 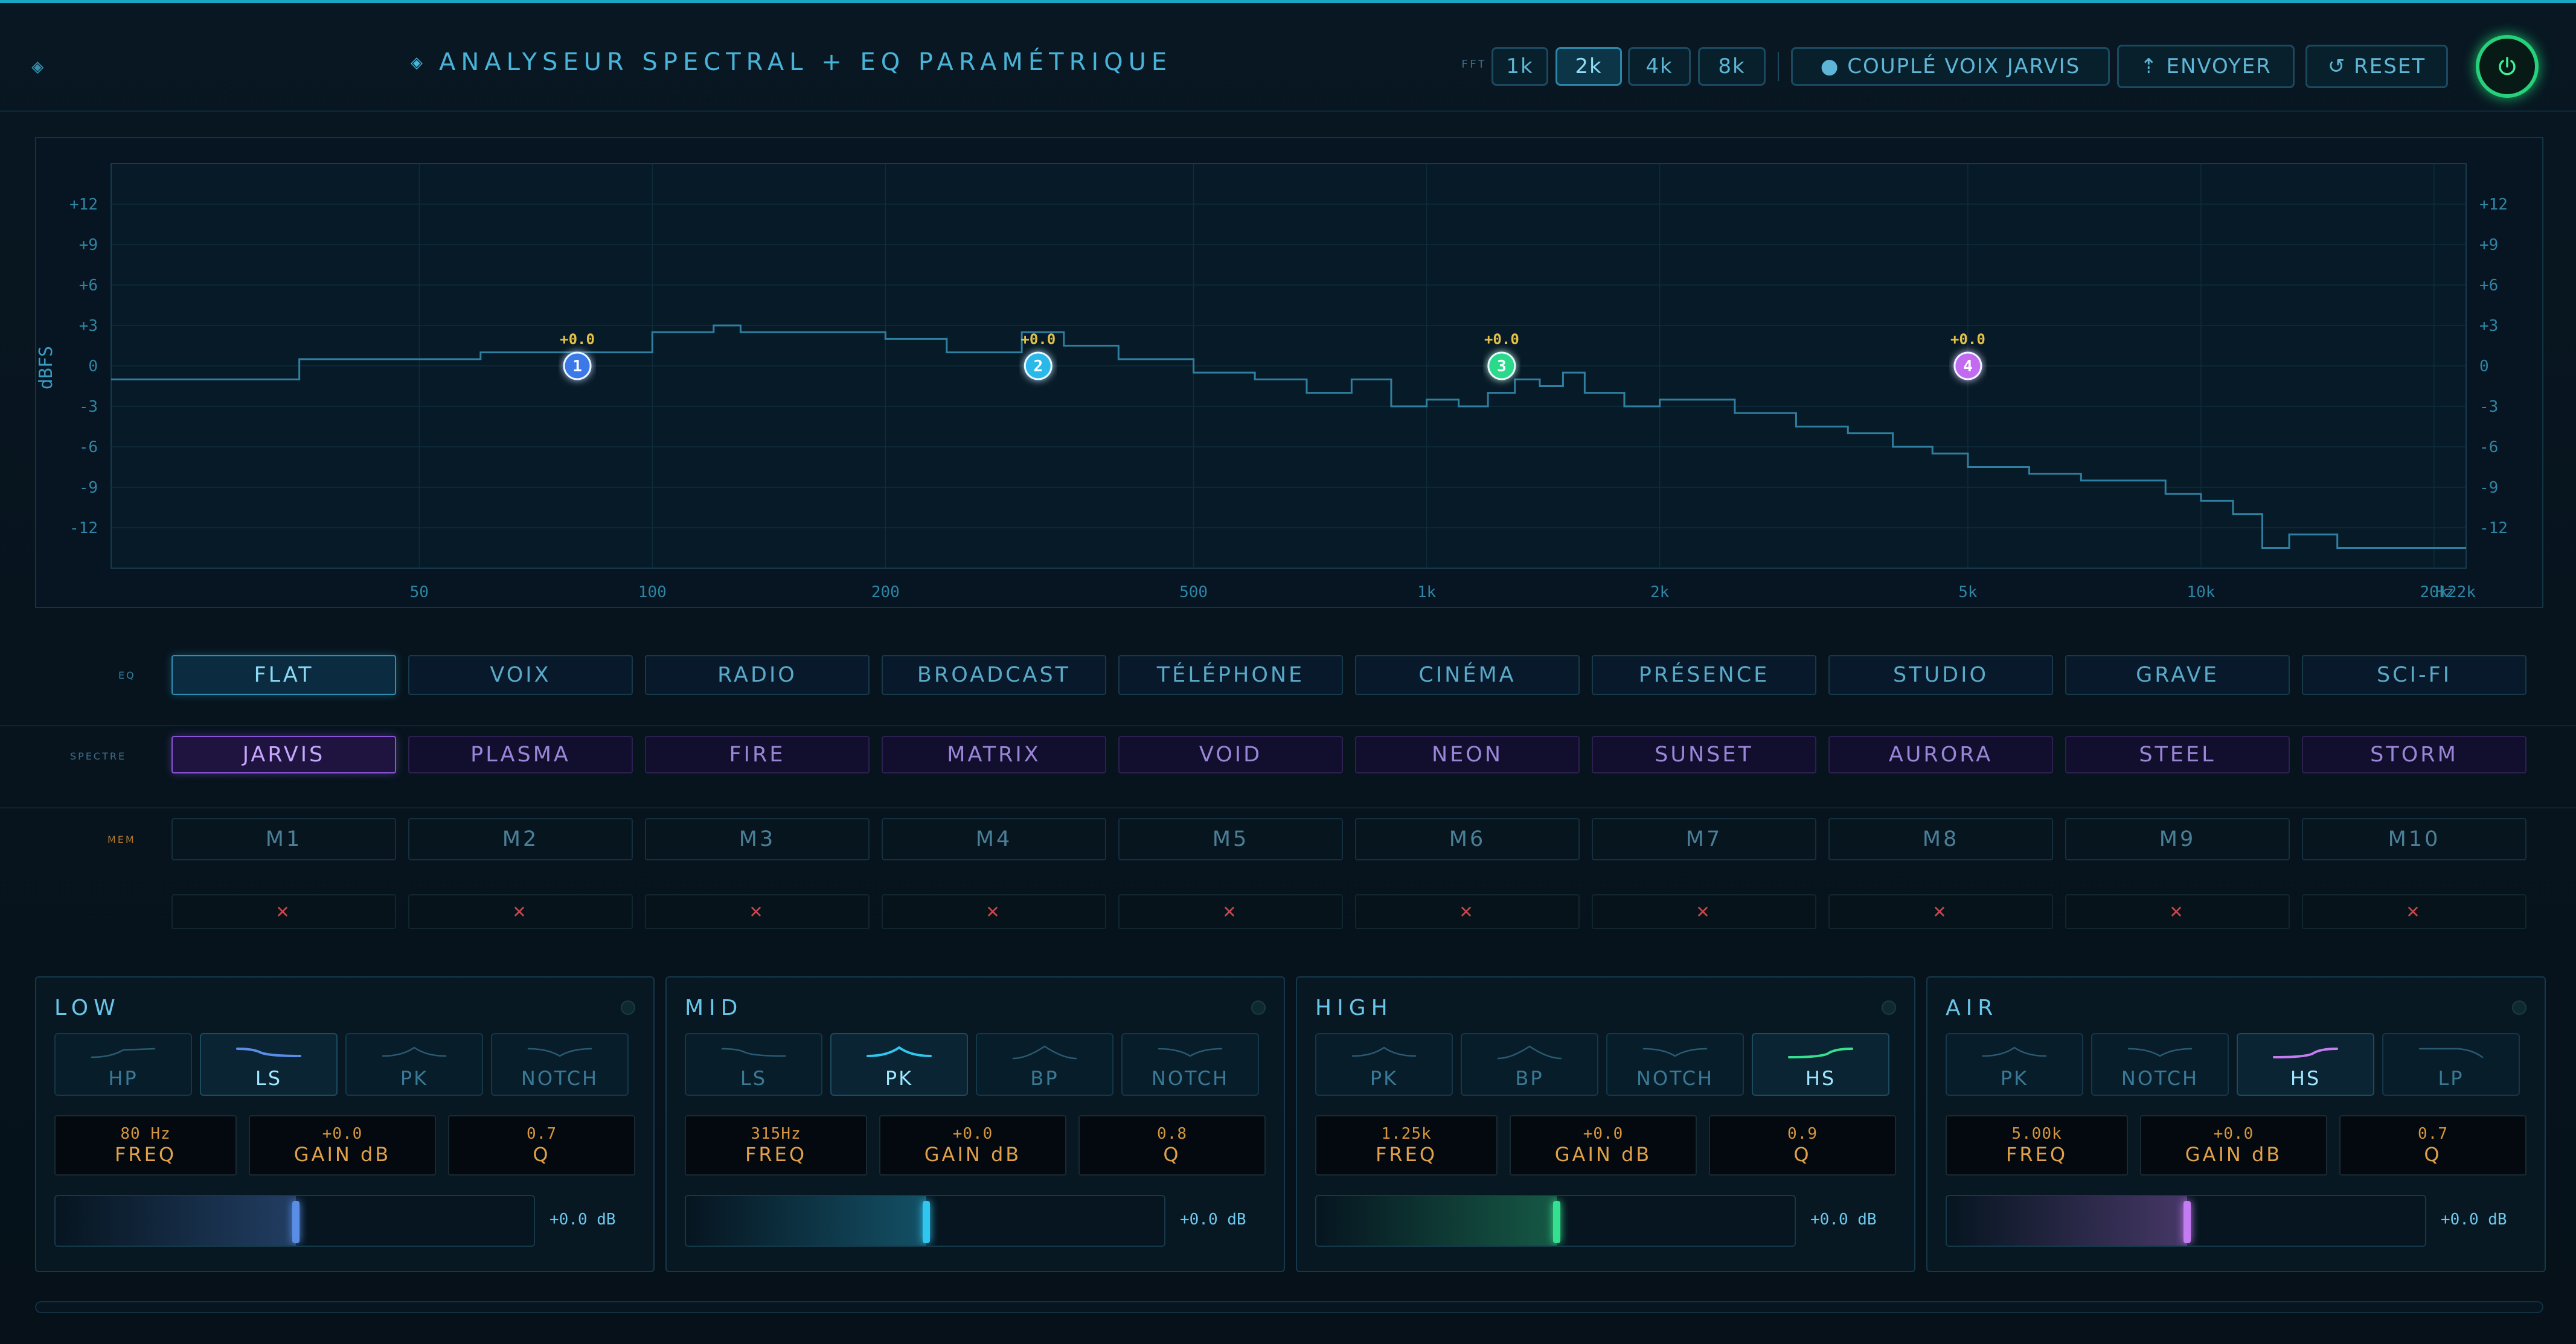 What do you see at coordinates (757, 911) in the screenshot?
I see `delete-memory-m3-icon: ✕` at bounding box center [757, 911].